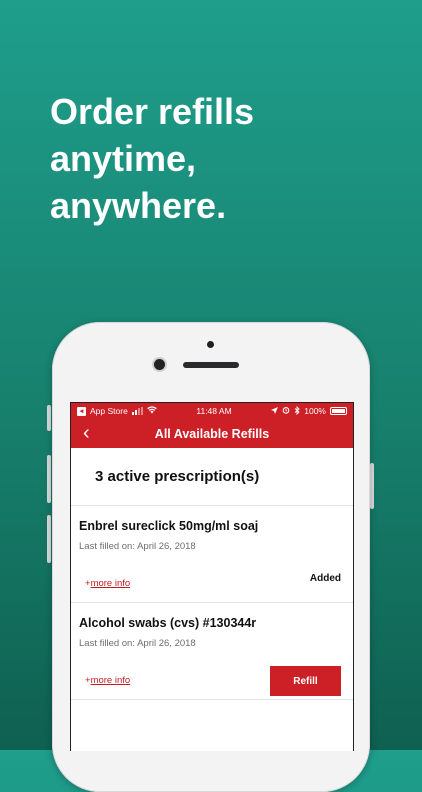 This screenshot has height=792, width=422. I want to click on status-time: 11:48 AM, so click(214, 411).